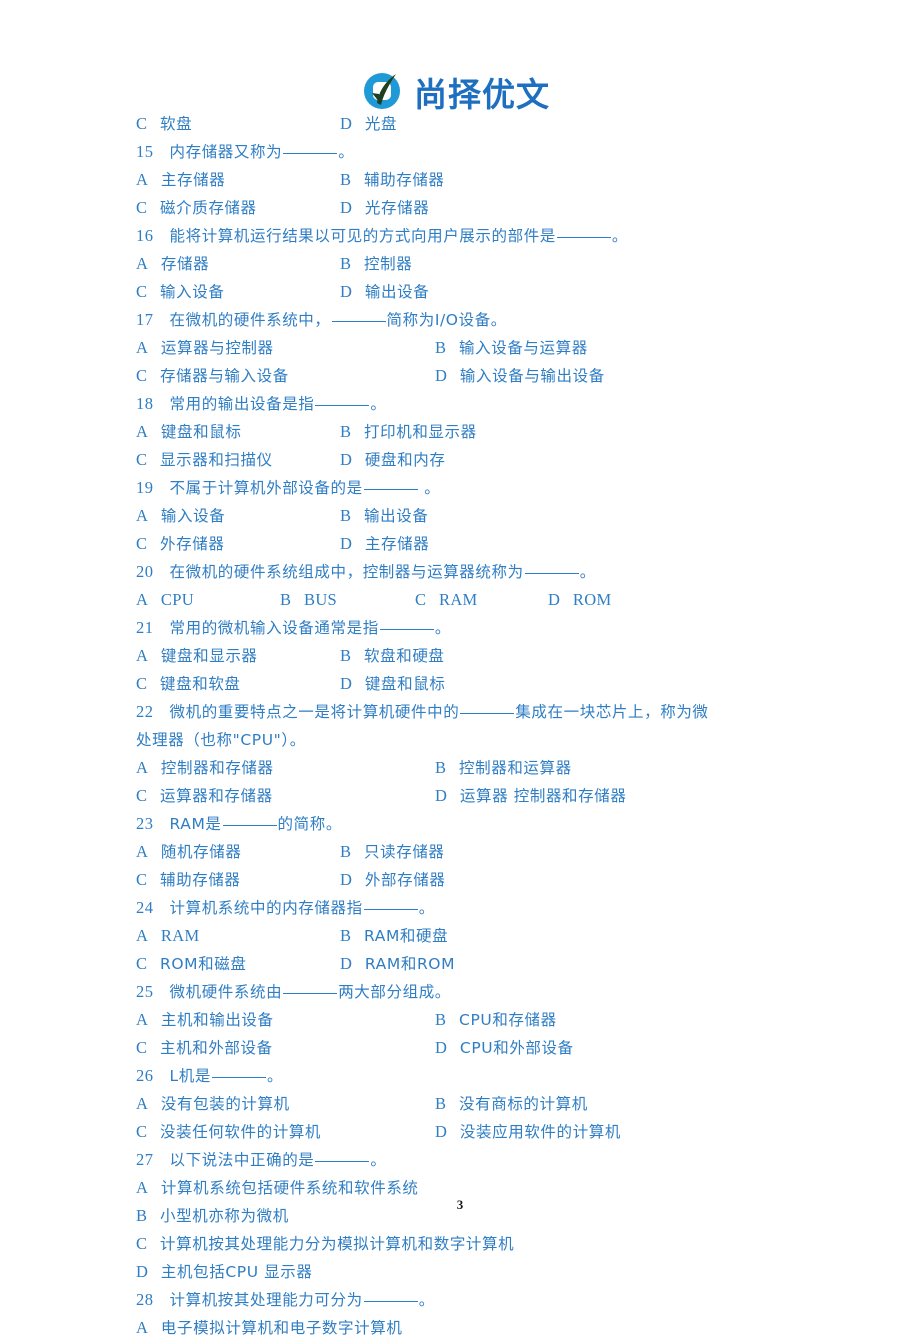 The image size is (920, 1342). I want to click on option-item: D 没装应用软件的计算机, so click(528, 1132).